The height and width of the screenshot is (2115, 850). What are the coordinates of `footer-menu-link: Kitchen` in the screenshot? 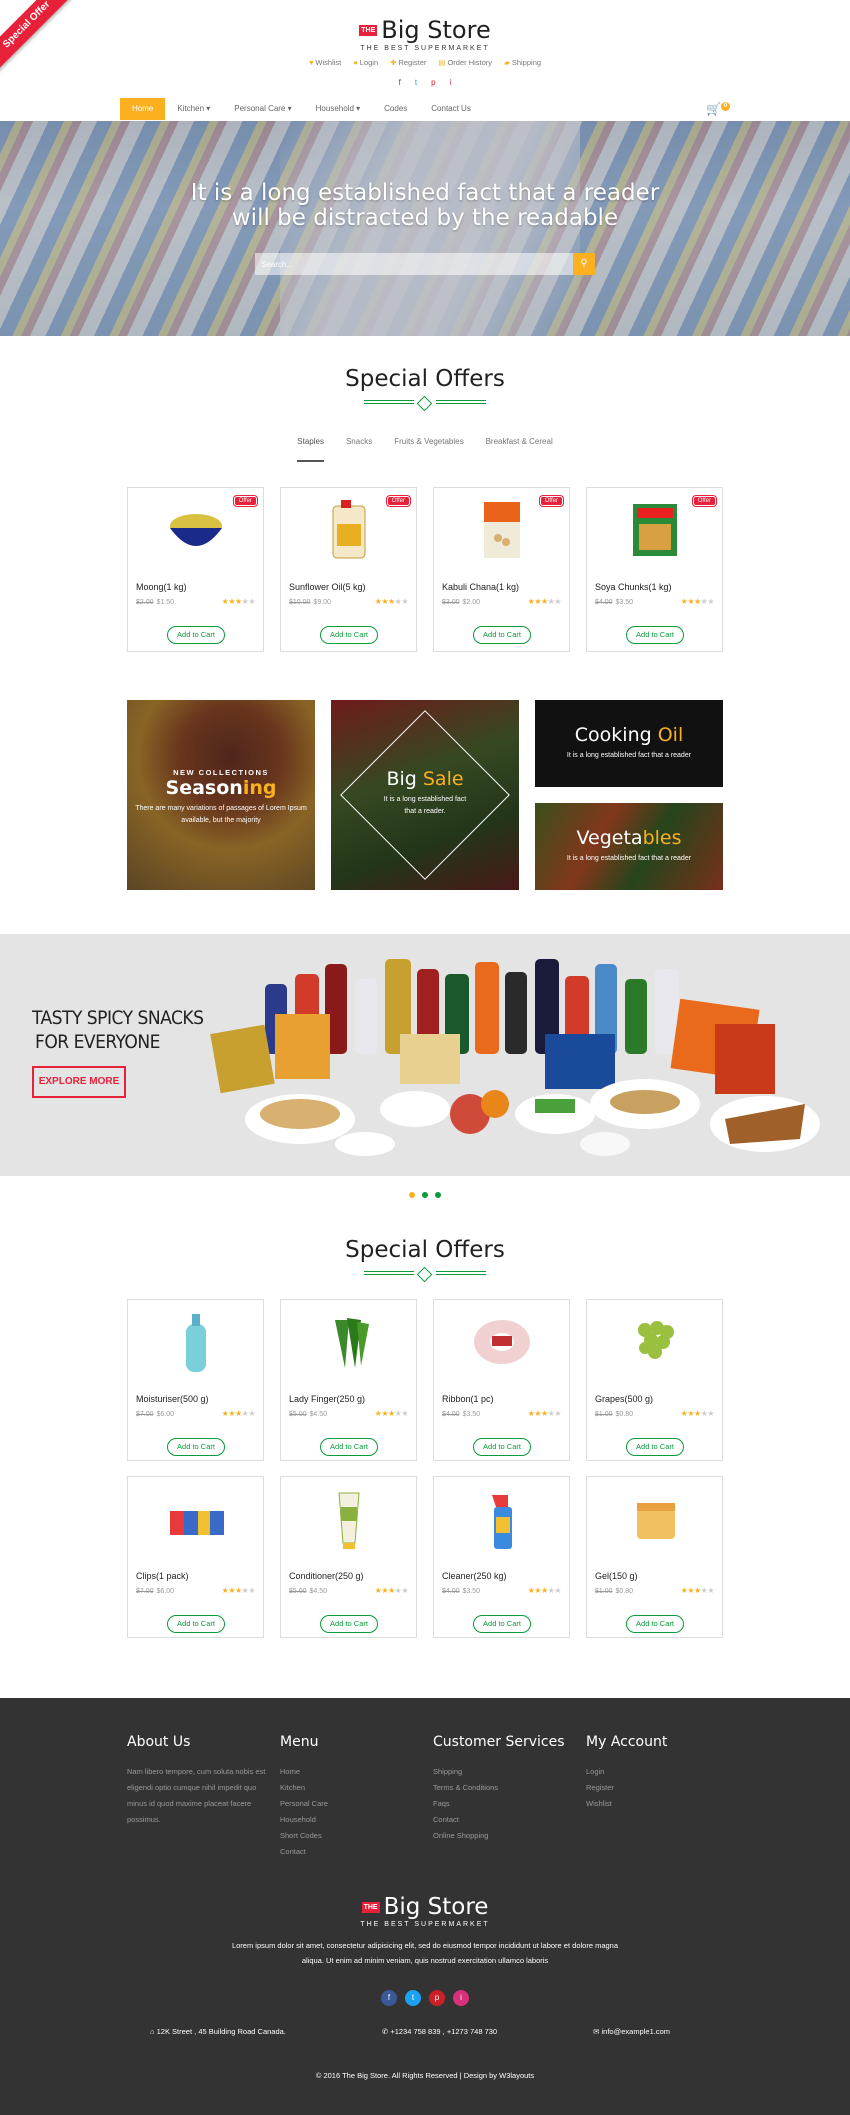 It's located at (355, 1788).